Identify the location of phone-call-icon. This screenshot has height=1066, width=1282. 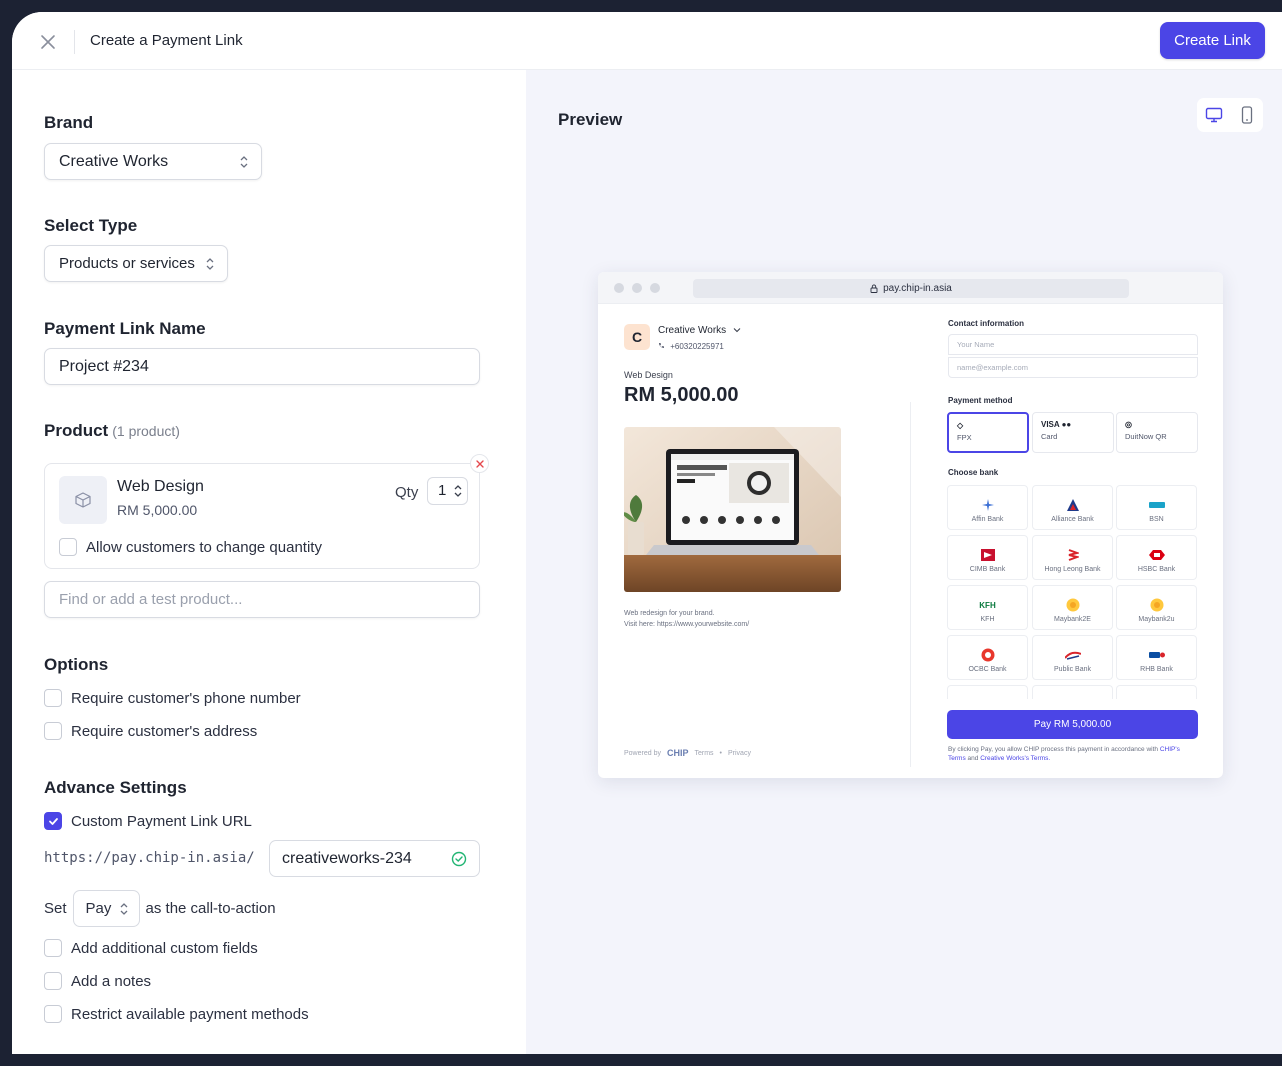
(661, 345).